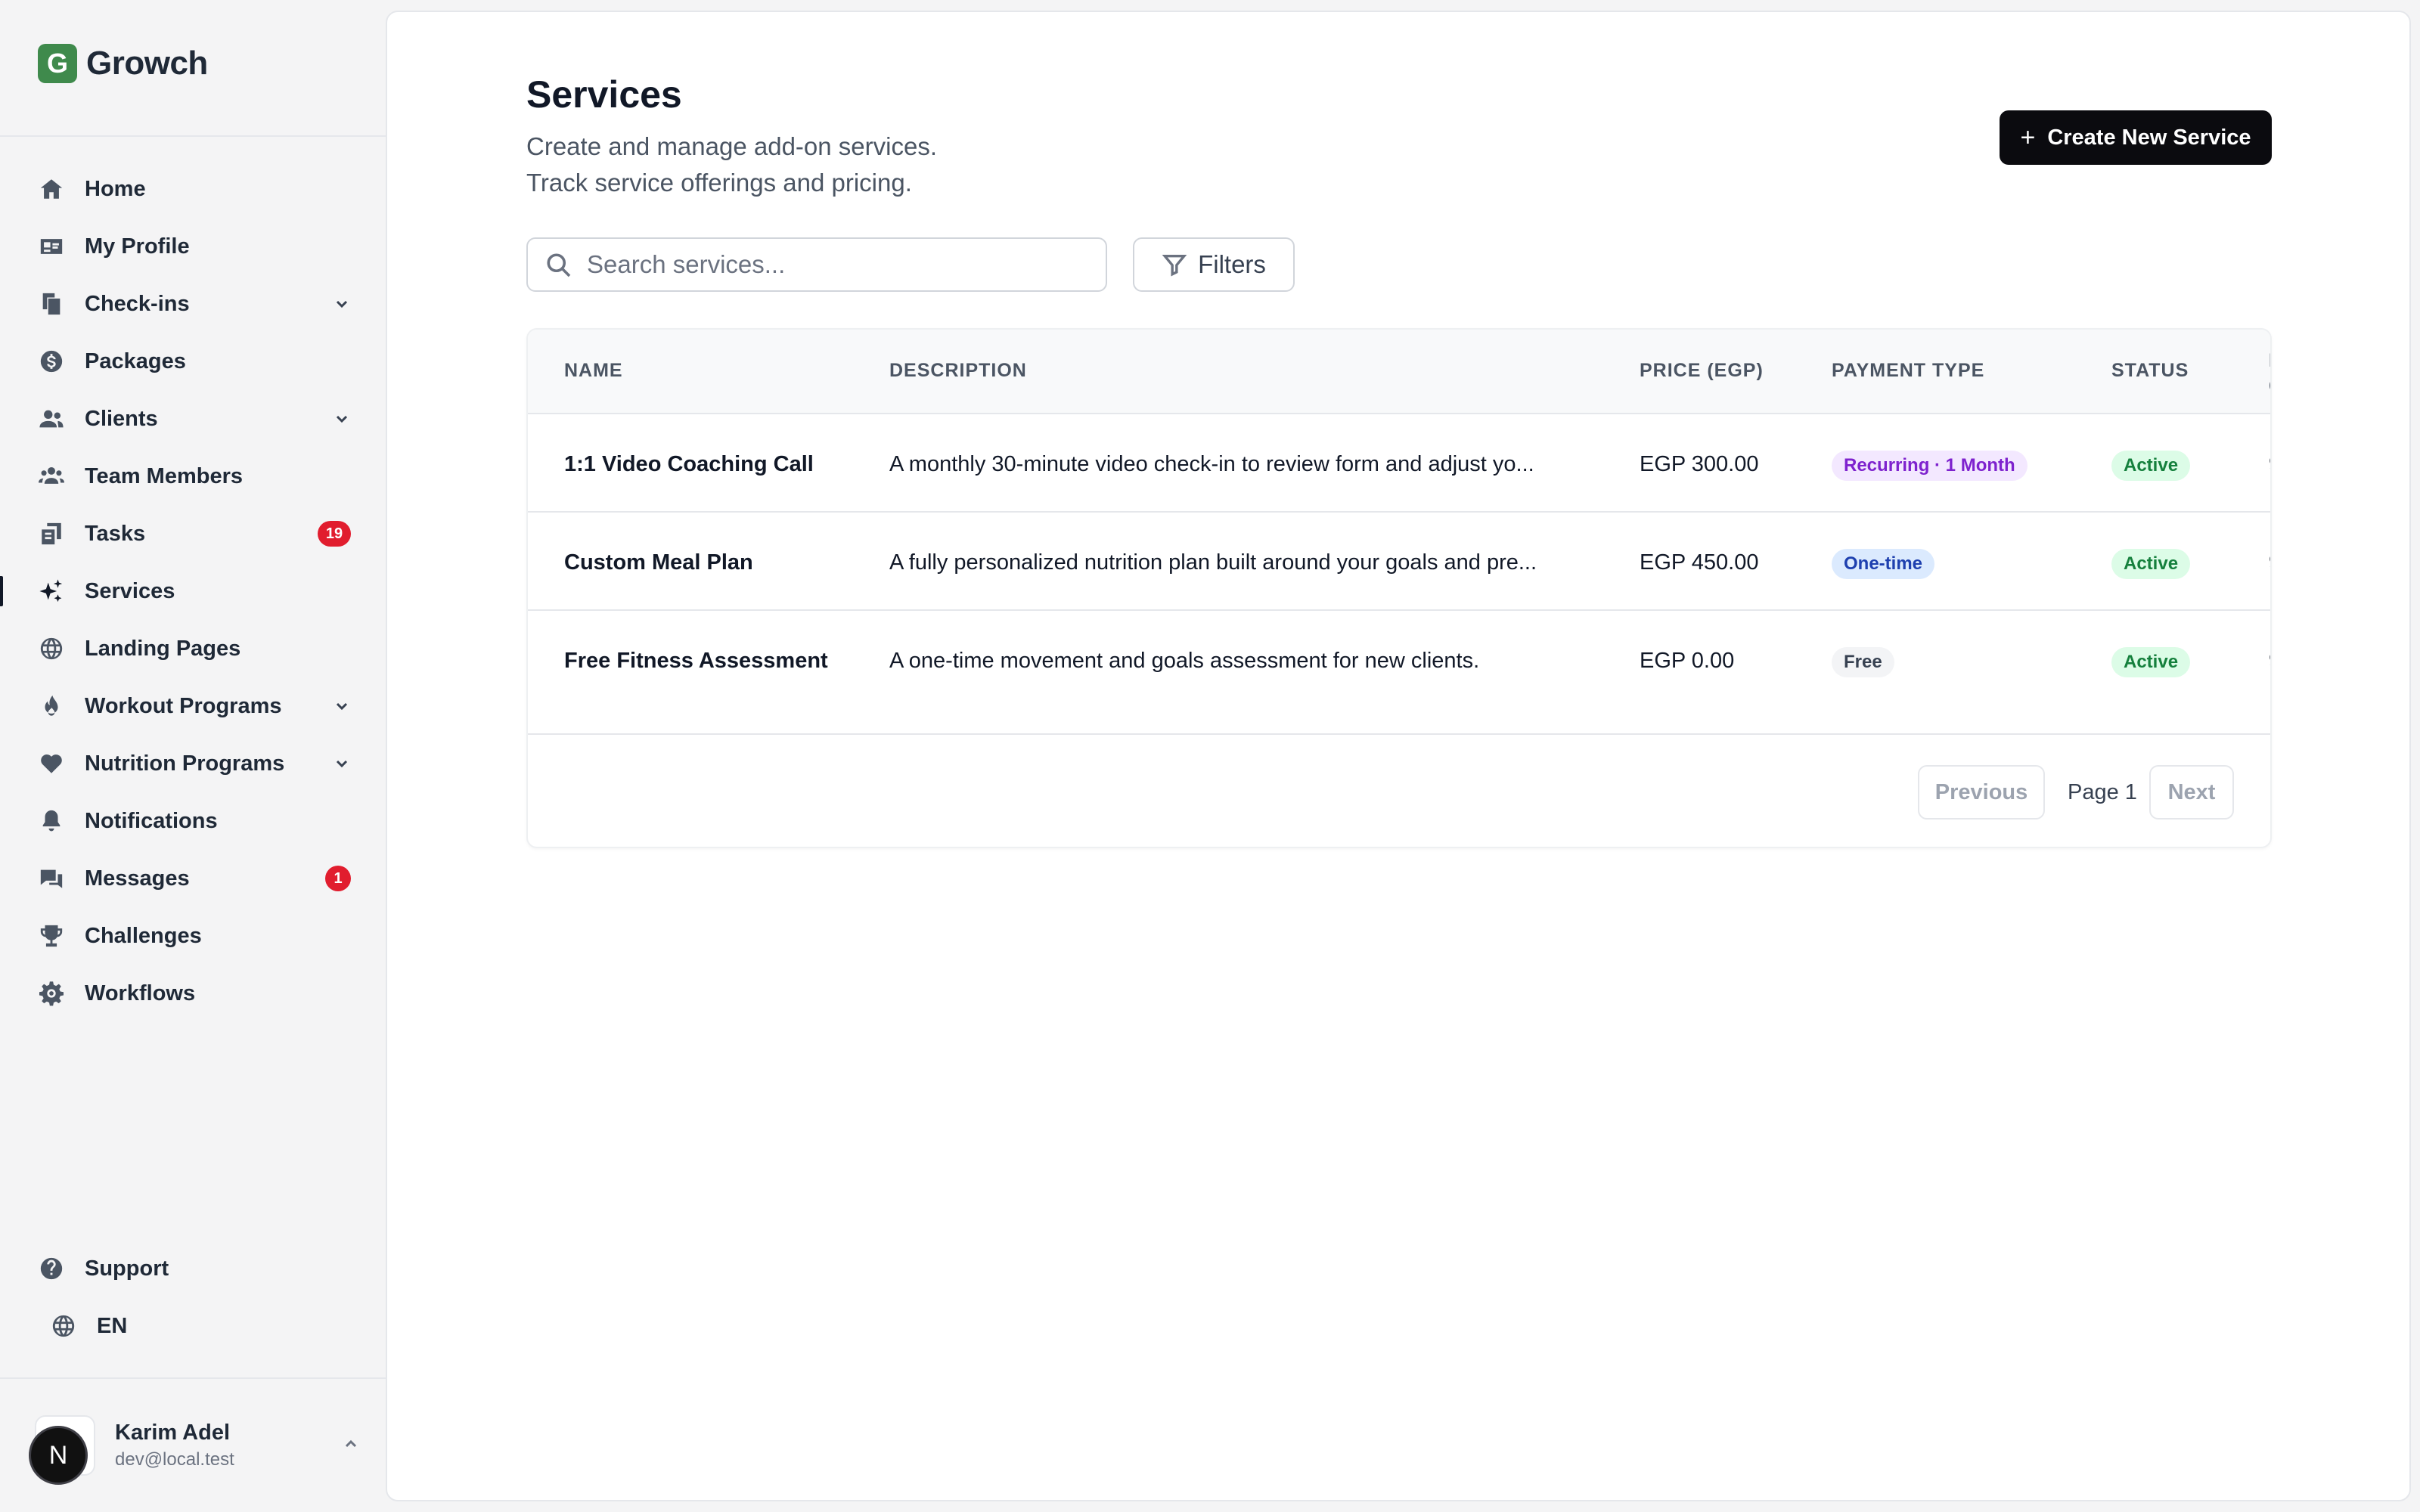 The image size is (2420, 1512). I want to click on create-new-service-button: + Create New Service, so click(2136, 137).